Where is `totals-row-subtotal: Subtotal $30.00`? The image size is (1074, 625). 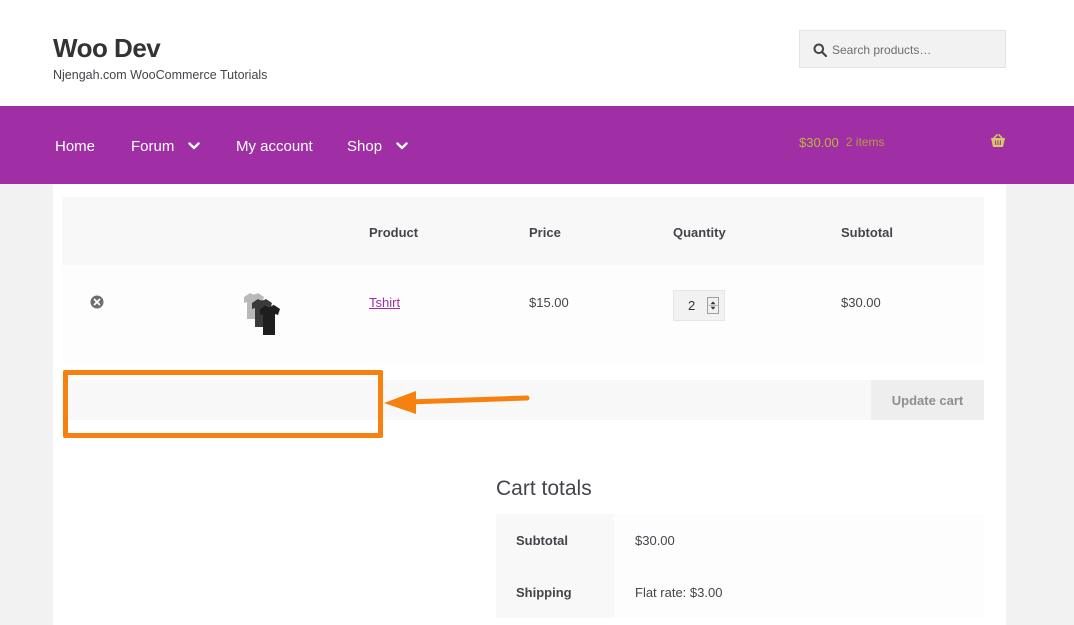
totals-row-subtotal: Subtotal $30.00 is located at coordinates (740, 540).